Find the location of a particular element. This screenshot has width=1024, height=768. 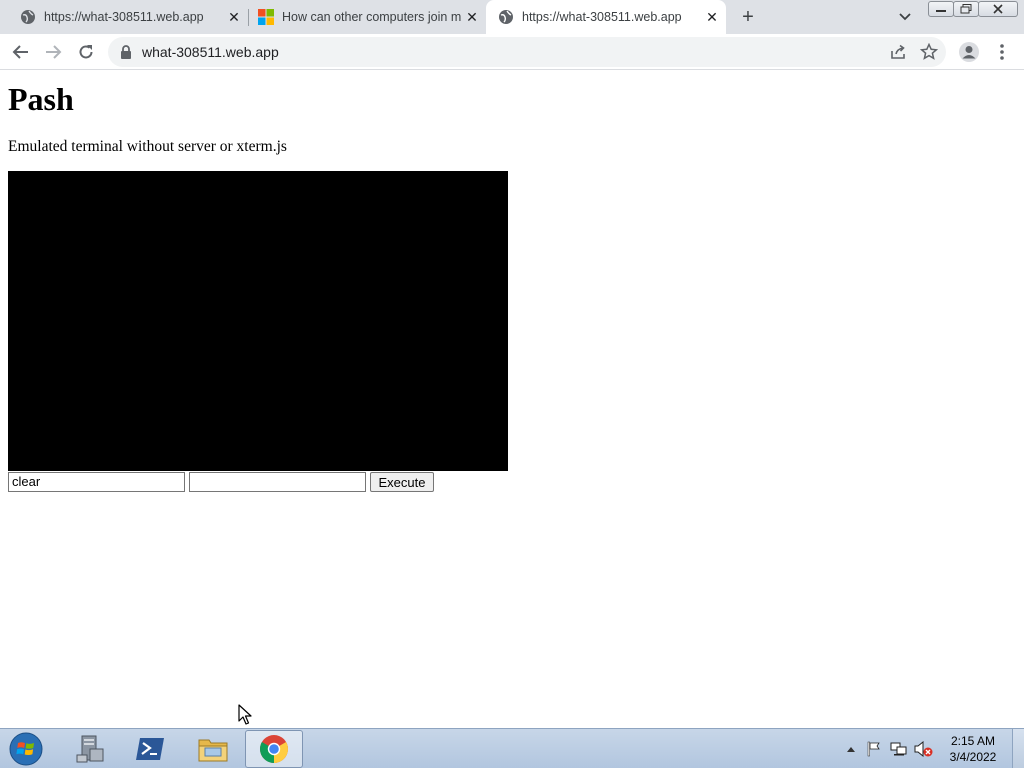

powershell-icon is located at coordinates (150, 749).